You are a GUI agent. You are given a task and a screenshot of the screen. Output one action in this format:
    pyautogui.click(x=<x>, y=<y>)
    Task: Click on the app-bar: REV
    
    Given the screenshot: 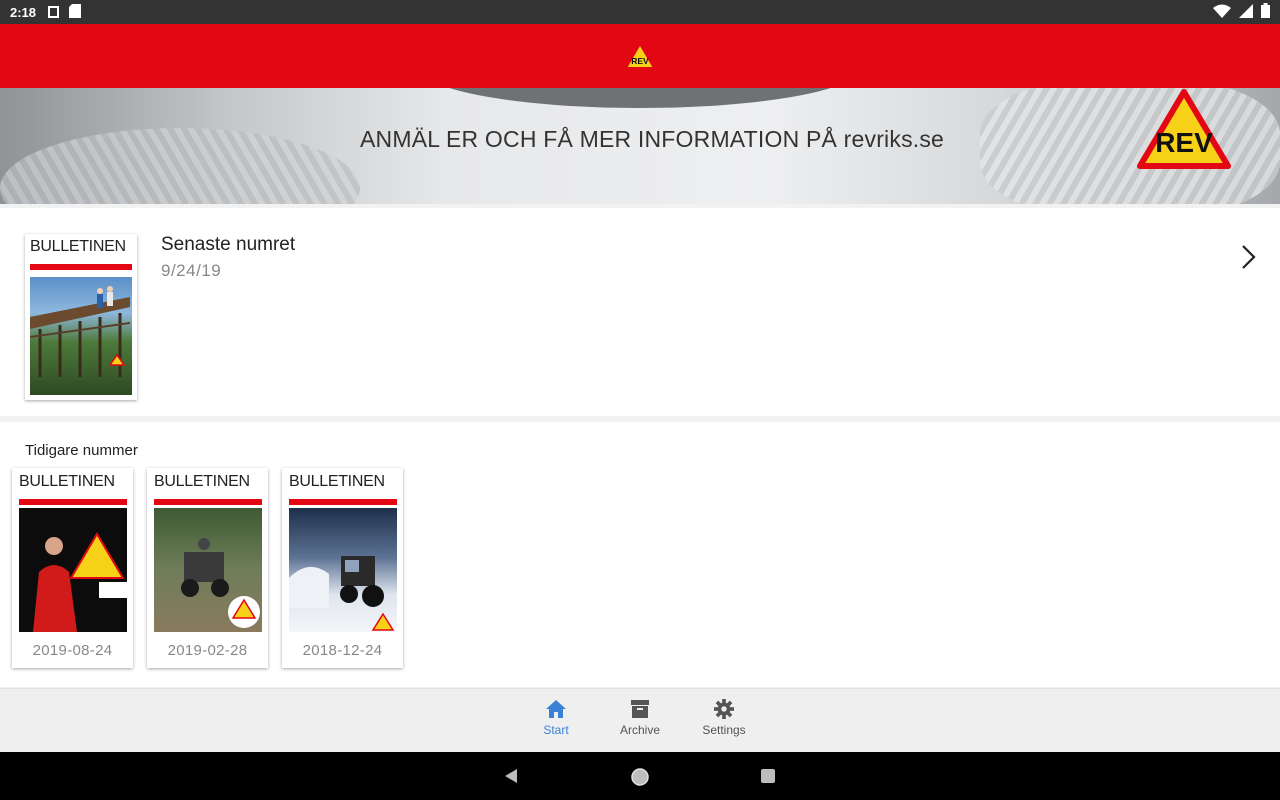 What is the action you would take?
    pyautogui.click(x=640, y=56)
    